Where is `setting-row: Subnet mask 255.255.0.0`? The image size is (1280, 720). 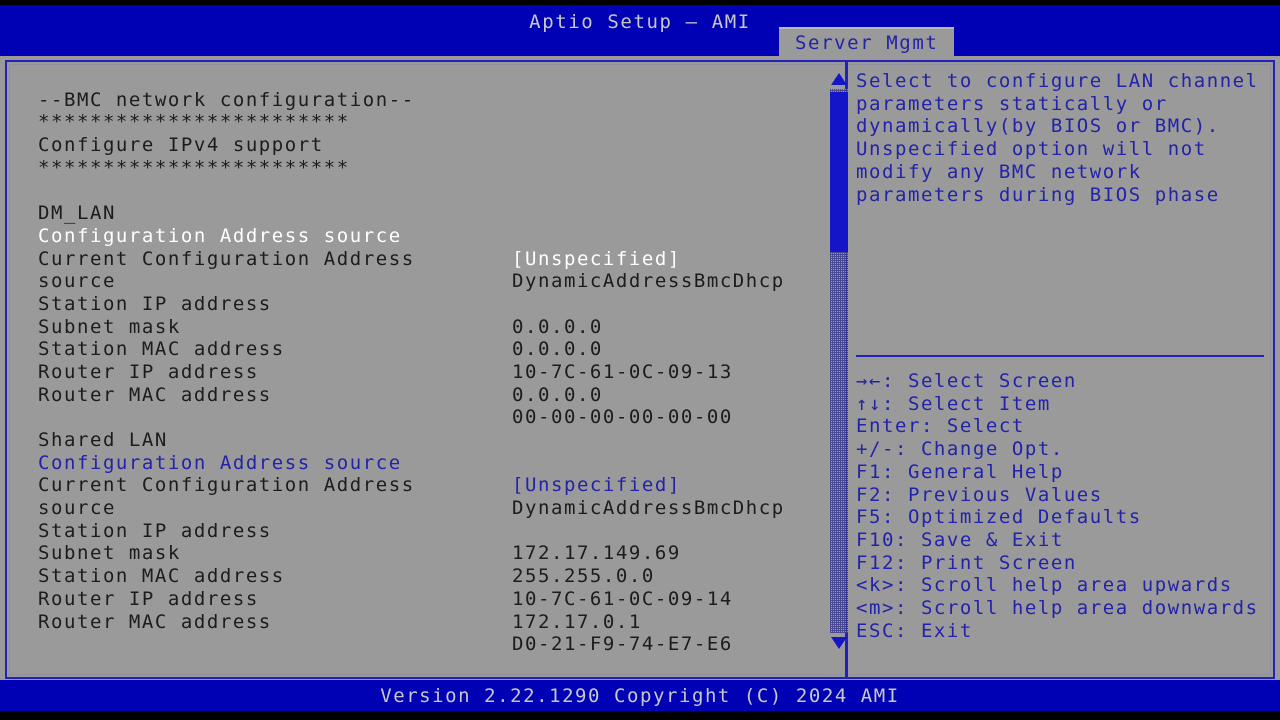 setting-row: Subnet mask 255.255.0.0 is located at coordinates (417, 553).